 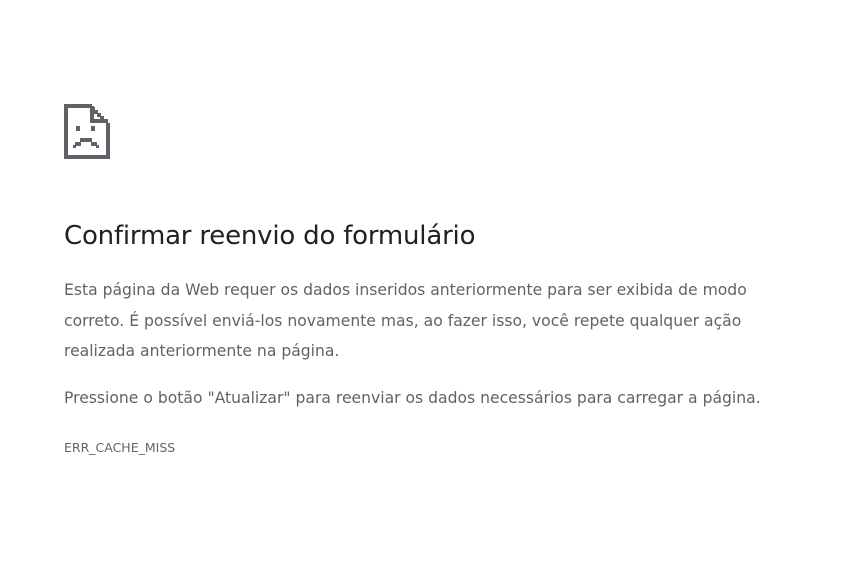 I want to click on sad-page-icon, so click(x=87, y=131).